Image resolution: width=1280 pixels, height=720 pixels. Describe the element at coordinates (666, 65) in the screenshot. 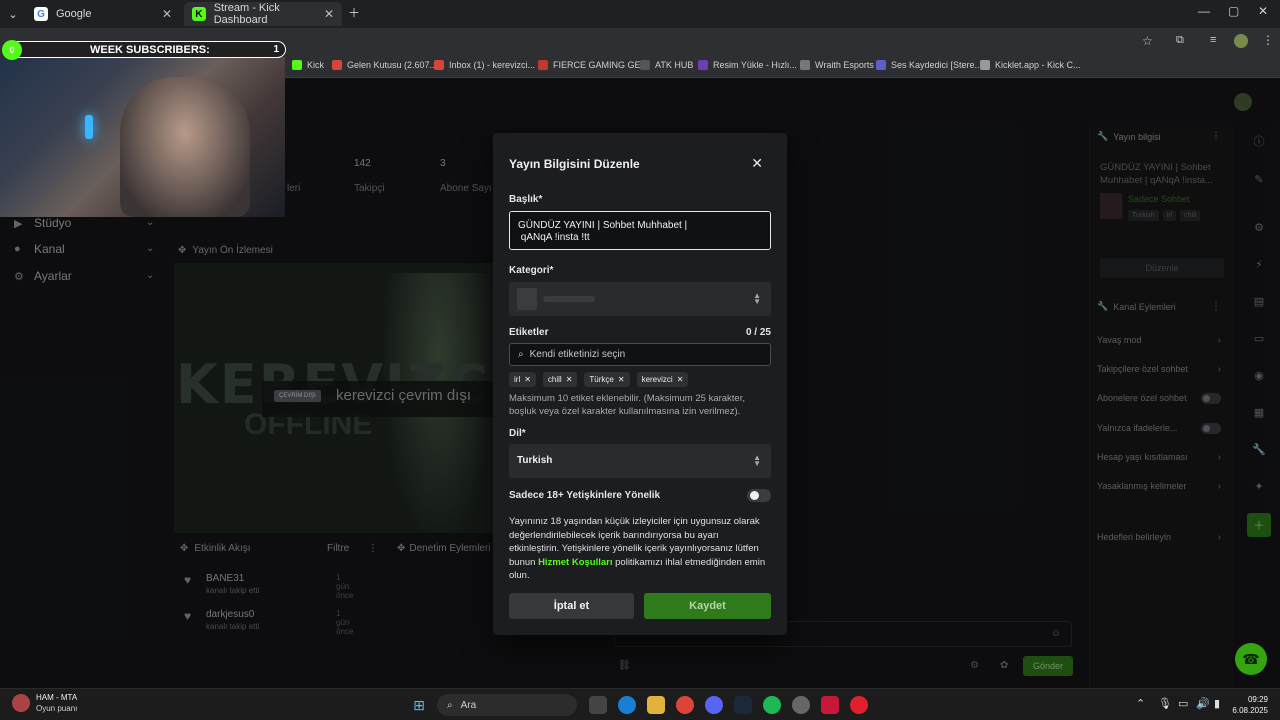

I see `bookmark-item: ATK HUB` at that location.